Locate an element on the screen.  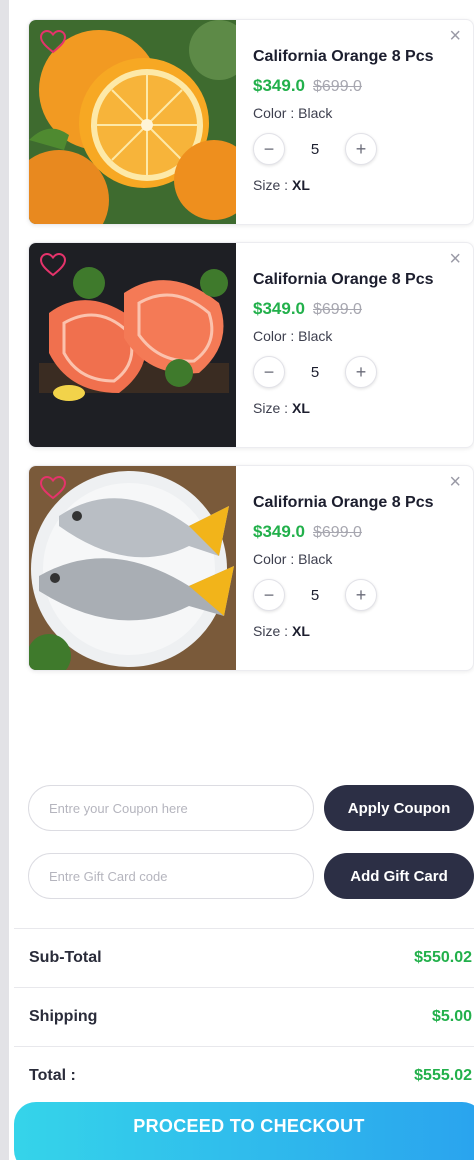
coupon-row: Apply Coupon is located at coordinates (251, 808).